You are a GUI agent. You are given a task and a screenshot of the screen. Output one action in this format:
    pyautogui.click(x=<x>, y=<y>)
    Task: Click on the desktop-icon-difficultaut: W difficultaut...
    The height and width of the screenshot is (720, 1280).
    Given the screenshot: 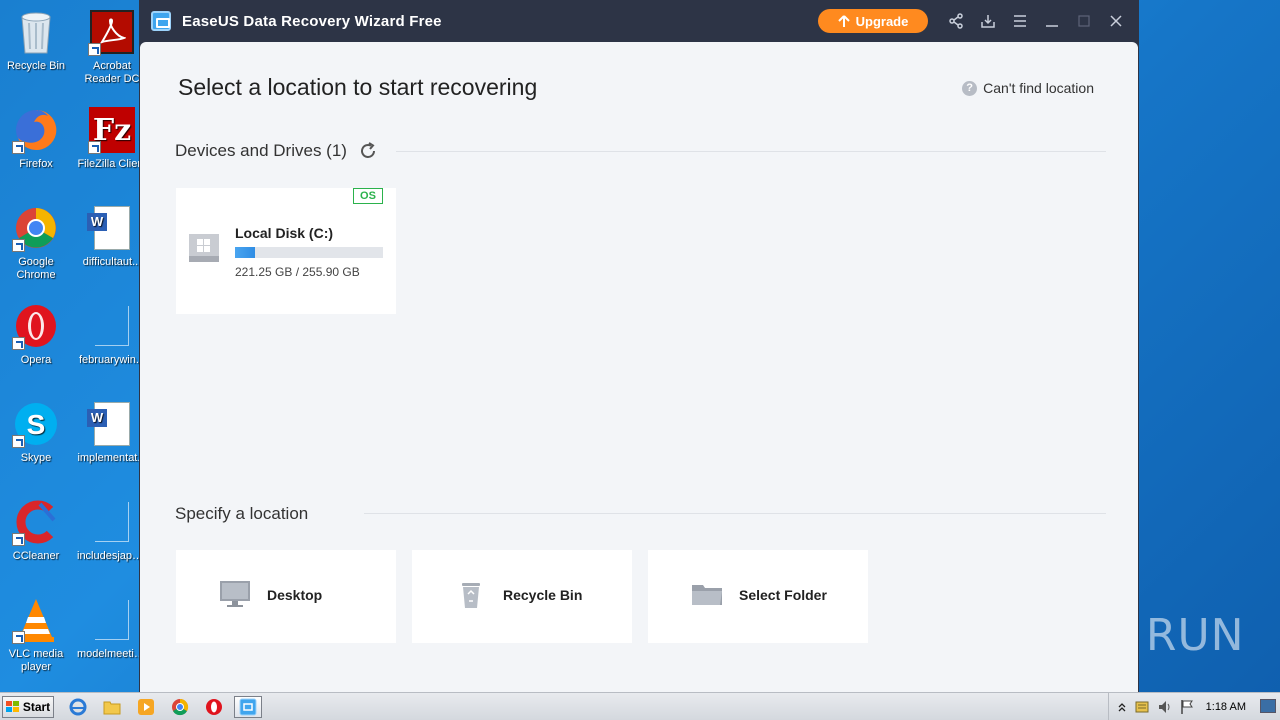 What is the action you would take?
    pyautogui.click(x=112, y=236)
    